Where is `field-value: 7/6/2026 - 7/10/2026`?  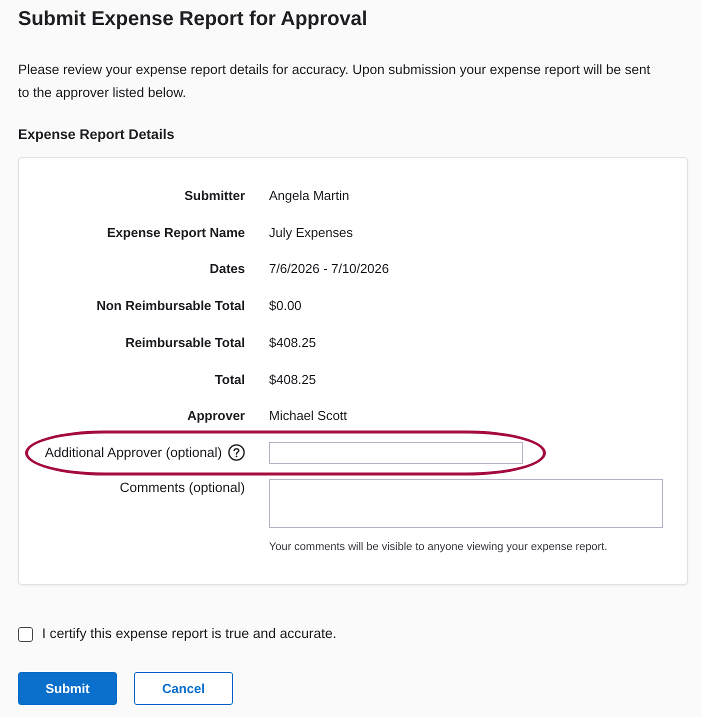 field-value: 7/6/2026 - 7/10/2026 is located at coordinates (329, 268).